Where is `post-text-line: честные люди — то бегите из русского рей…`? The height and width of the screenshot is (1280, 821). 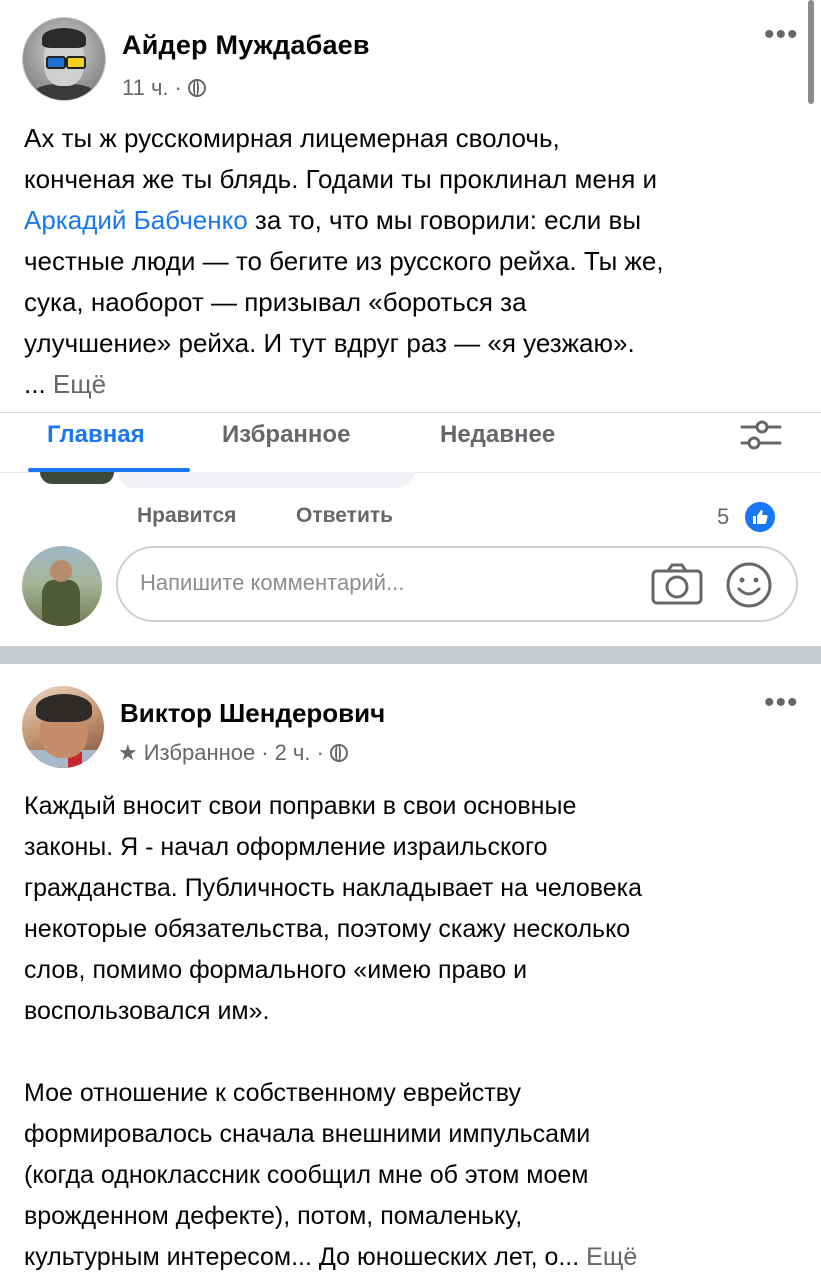 post-text-line: честные люди — то бегите из русского рей… is located at coordinates (344, 261).